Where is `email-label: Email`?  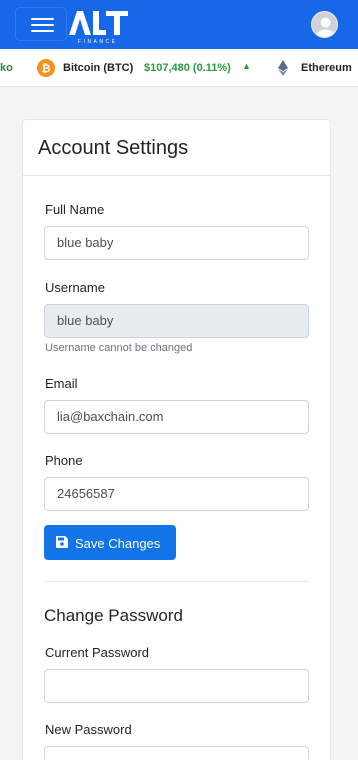 email-label: Email is located at coordinates (61, 383).